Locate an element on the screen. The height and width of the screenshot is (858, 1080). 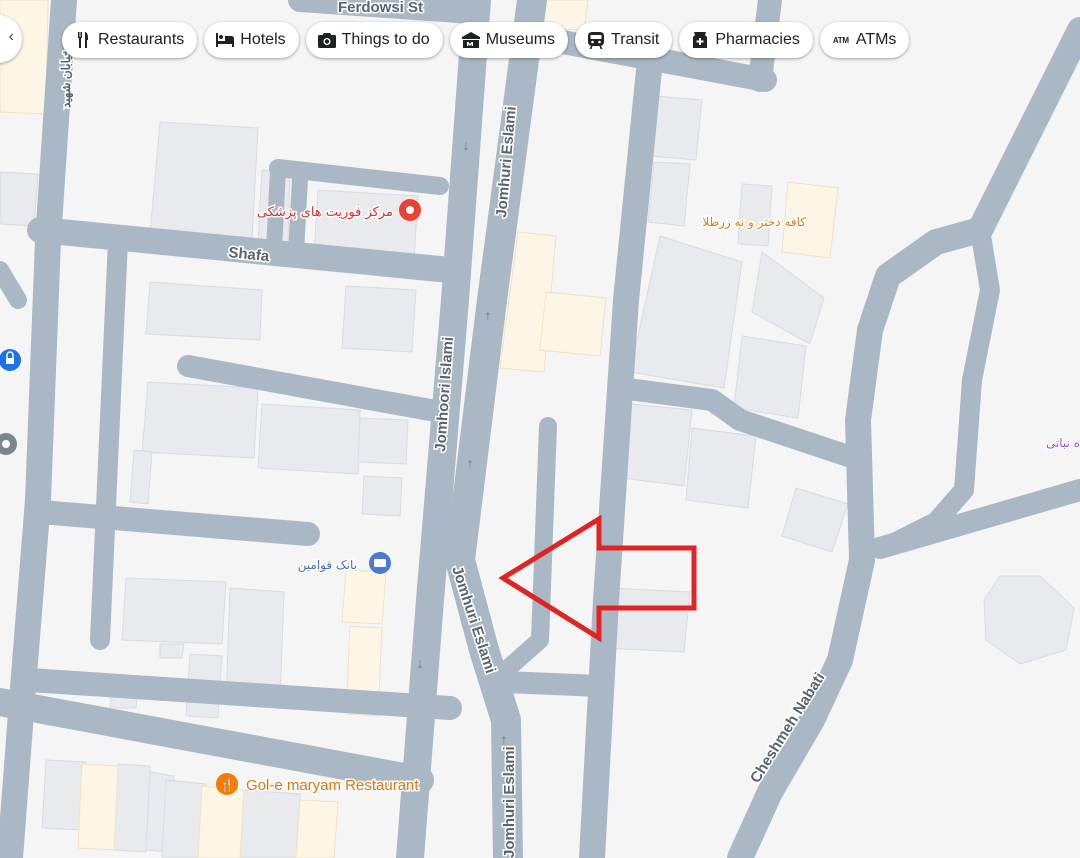
fork-knife-icon: 🍴 is located at coordinates (227, 785).